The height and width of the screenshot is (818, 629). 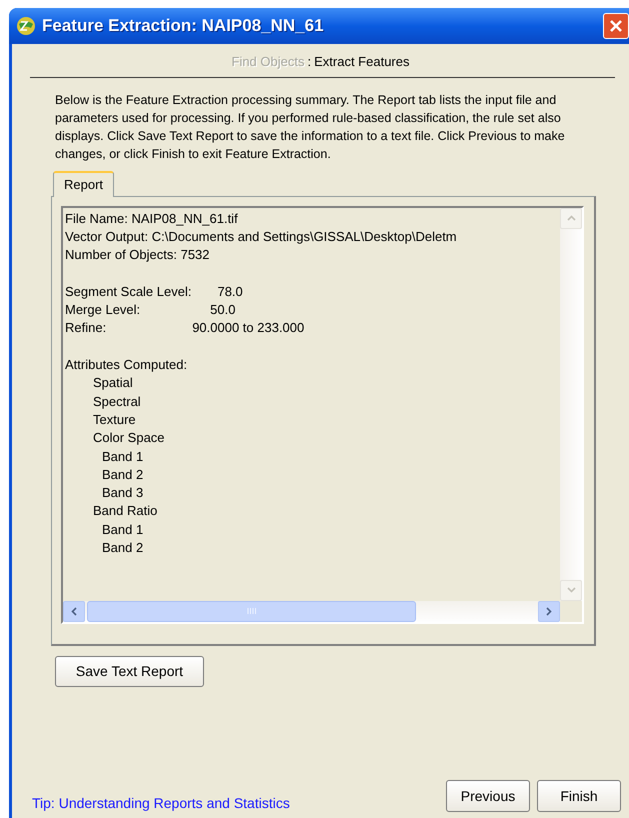 I want to click on parameter-value: 90.0000 to 233.000, so click(x=248, y=328).